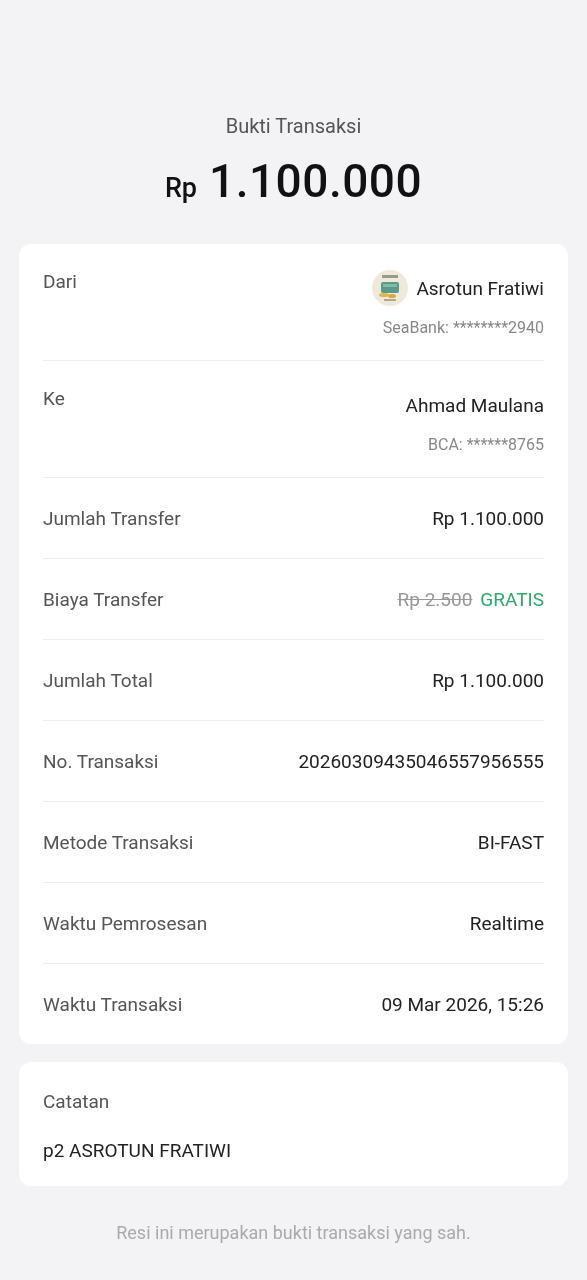 The image size is (587, 1280). What do you see at coordinates (118, 842) in the screenshot?
I see `row-label: Metode Transaksi` at bounding box center [118, 842].